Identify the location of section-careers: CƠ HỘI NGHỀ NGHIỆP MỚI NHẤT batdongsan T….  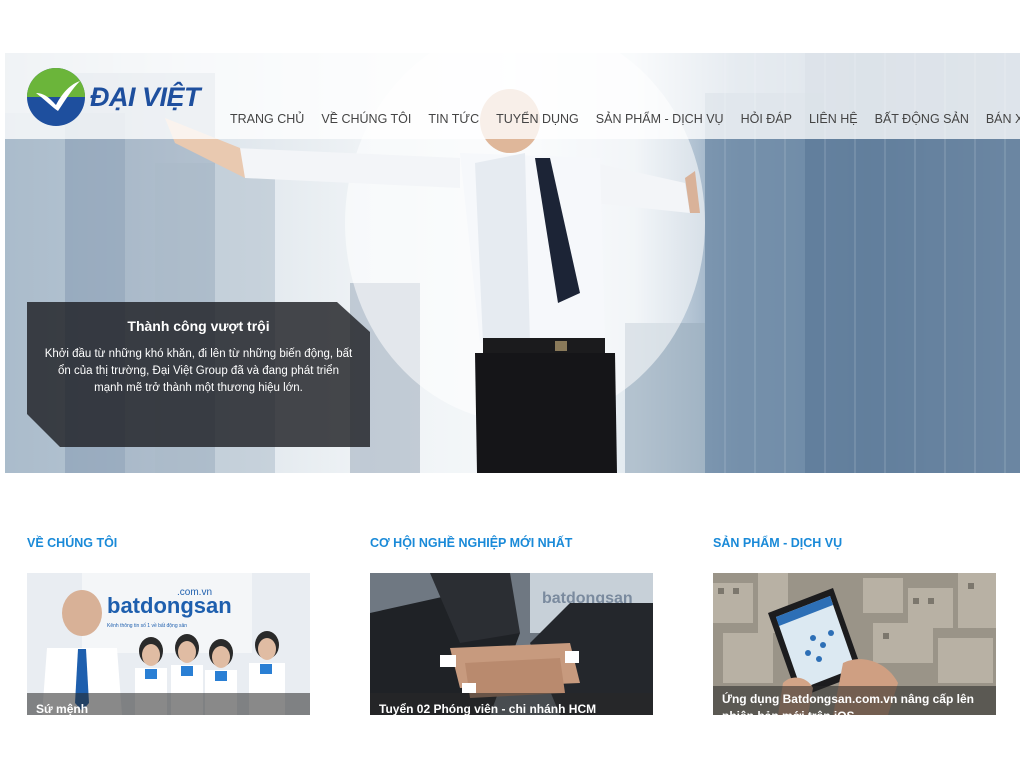
(511, 625).